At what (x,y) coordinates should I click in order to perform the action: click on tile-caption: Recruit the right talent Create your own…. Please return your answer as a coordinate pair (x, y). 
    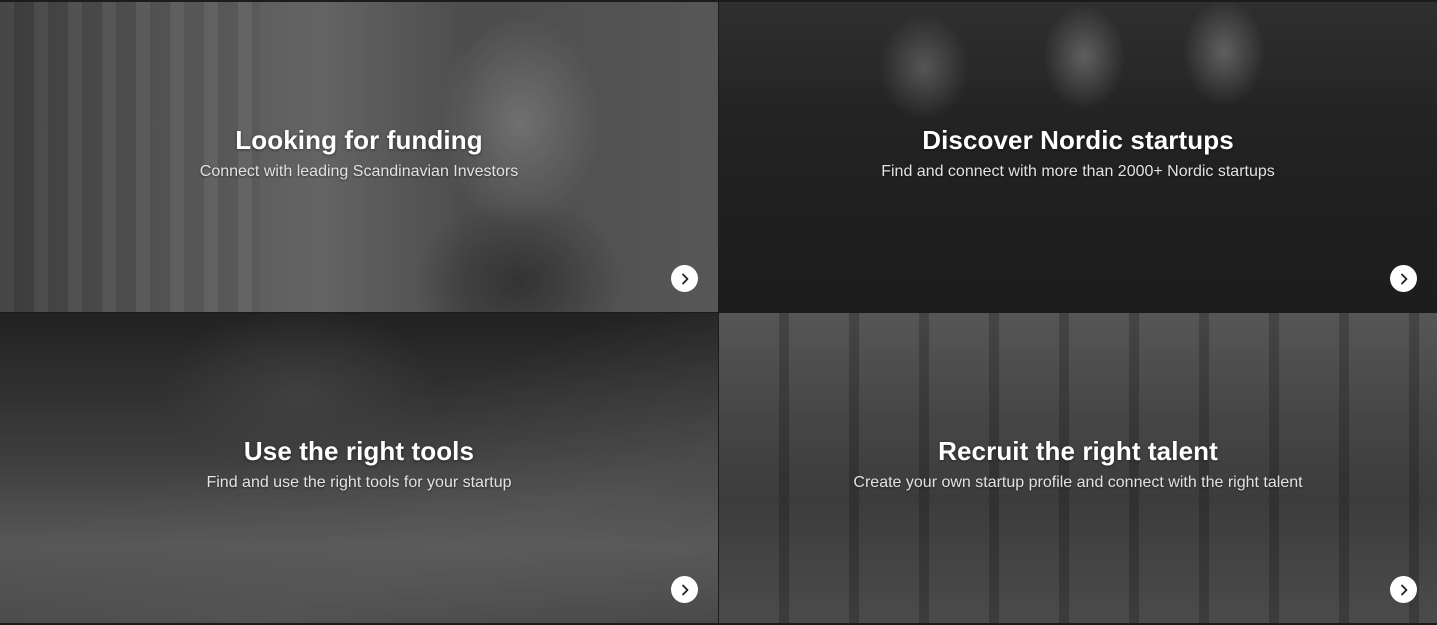
    Looking at the image, I should click on (1078, 464).